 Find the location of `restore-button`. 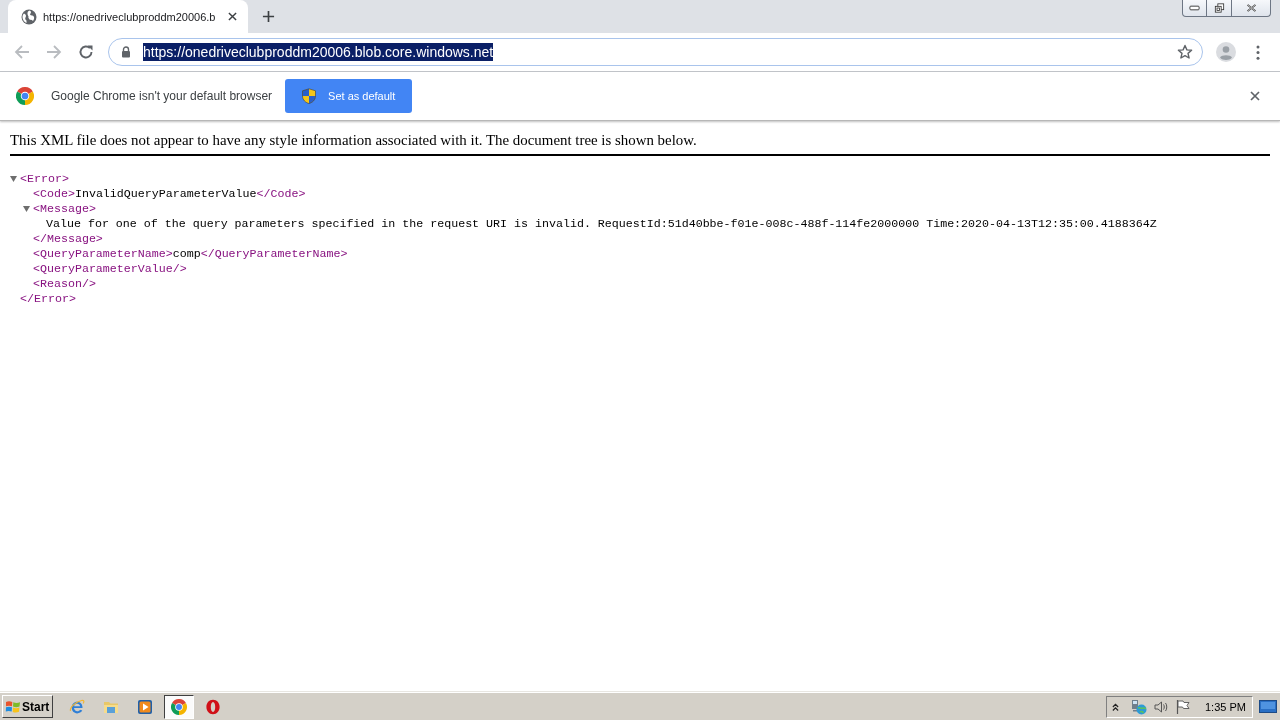

restore-button is located at coordinates (1219, 8).